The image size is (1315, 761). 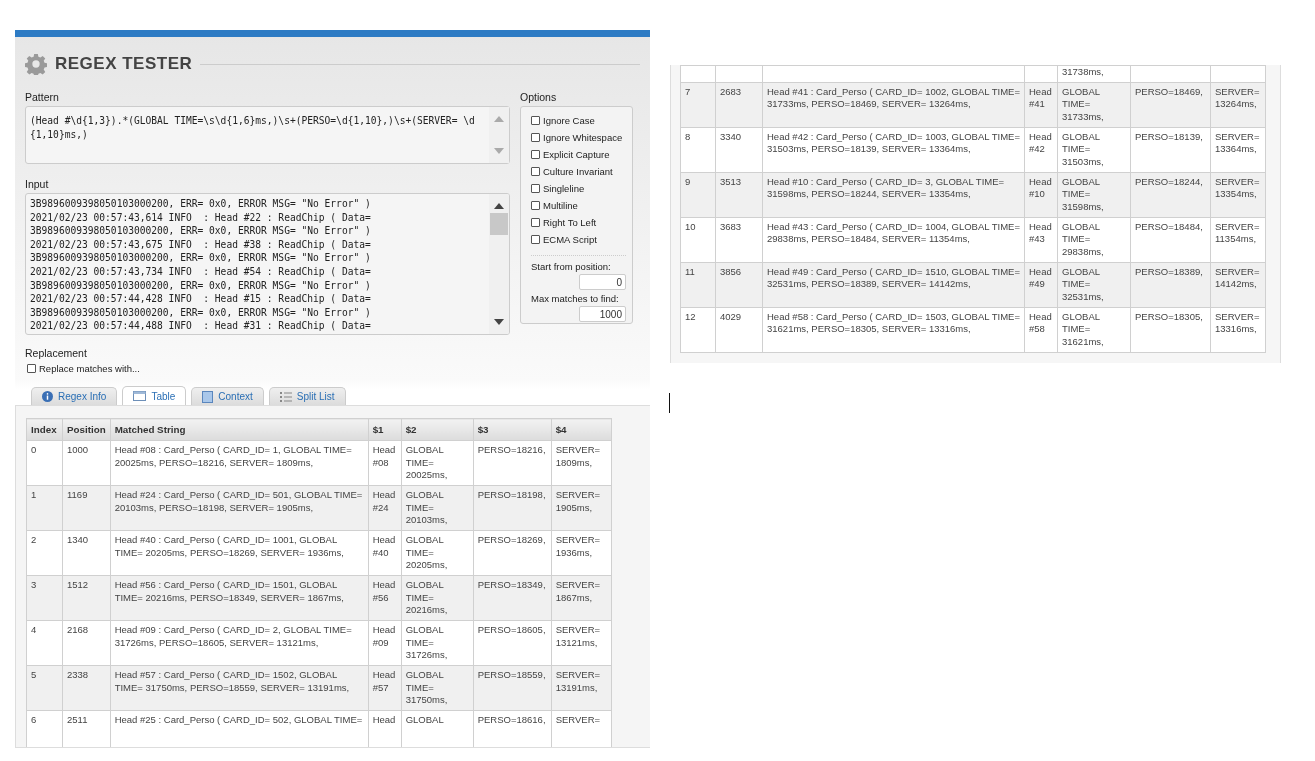 What do you see at coordinates (669, 403) in the screenshot?
I see `text-cursor` at bounding box center [669, 403].